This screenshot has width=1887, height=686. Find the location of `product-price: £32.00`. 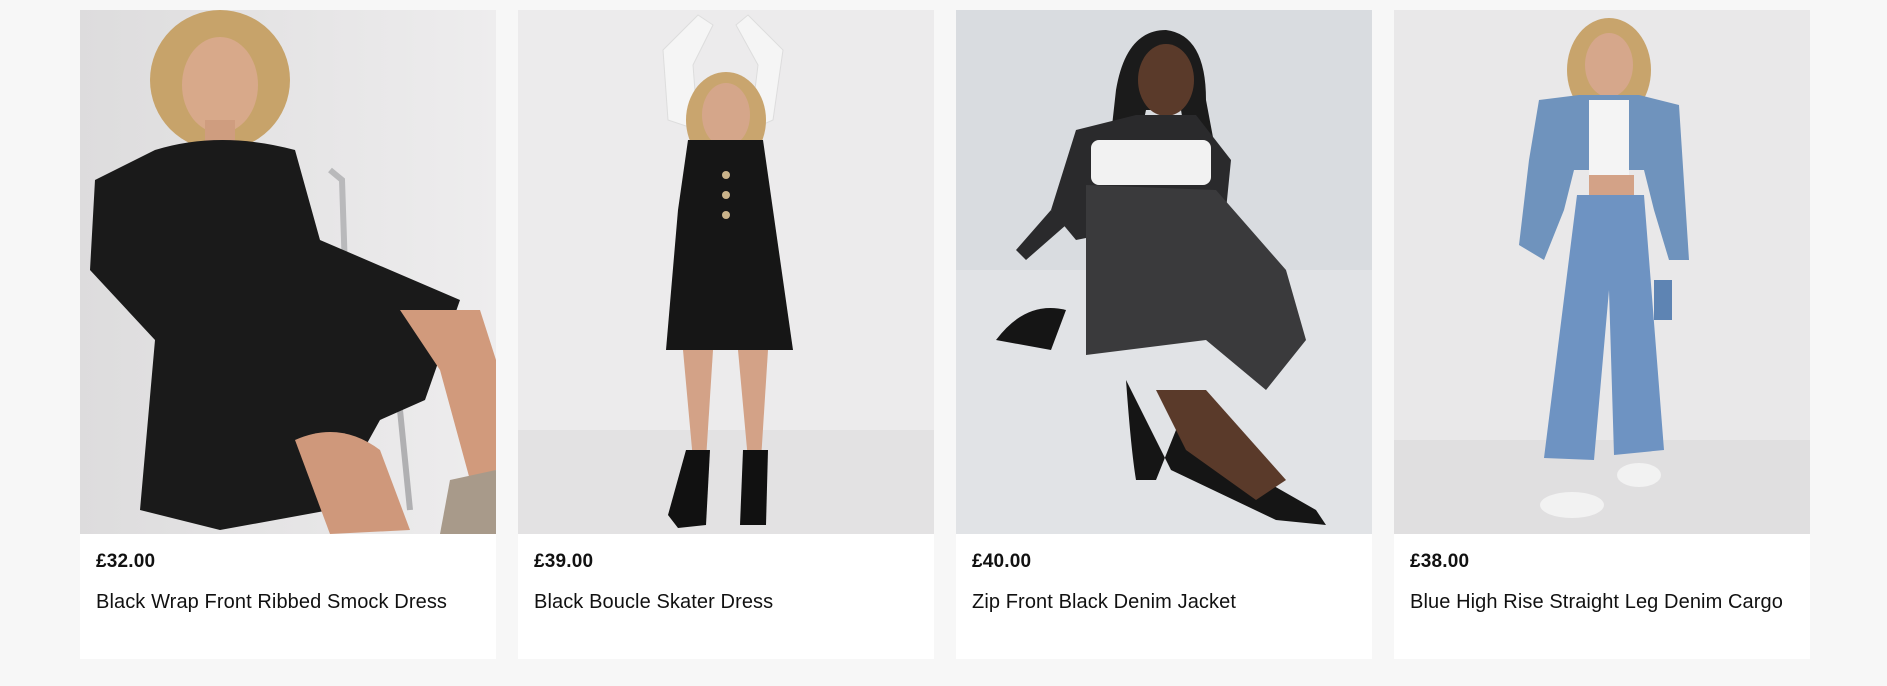

product-price: £32.00 is located at coordinates (126, 561).